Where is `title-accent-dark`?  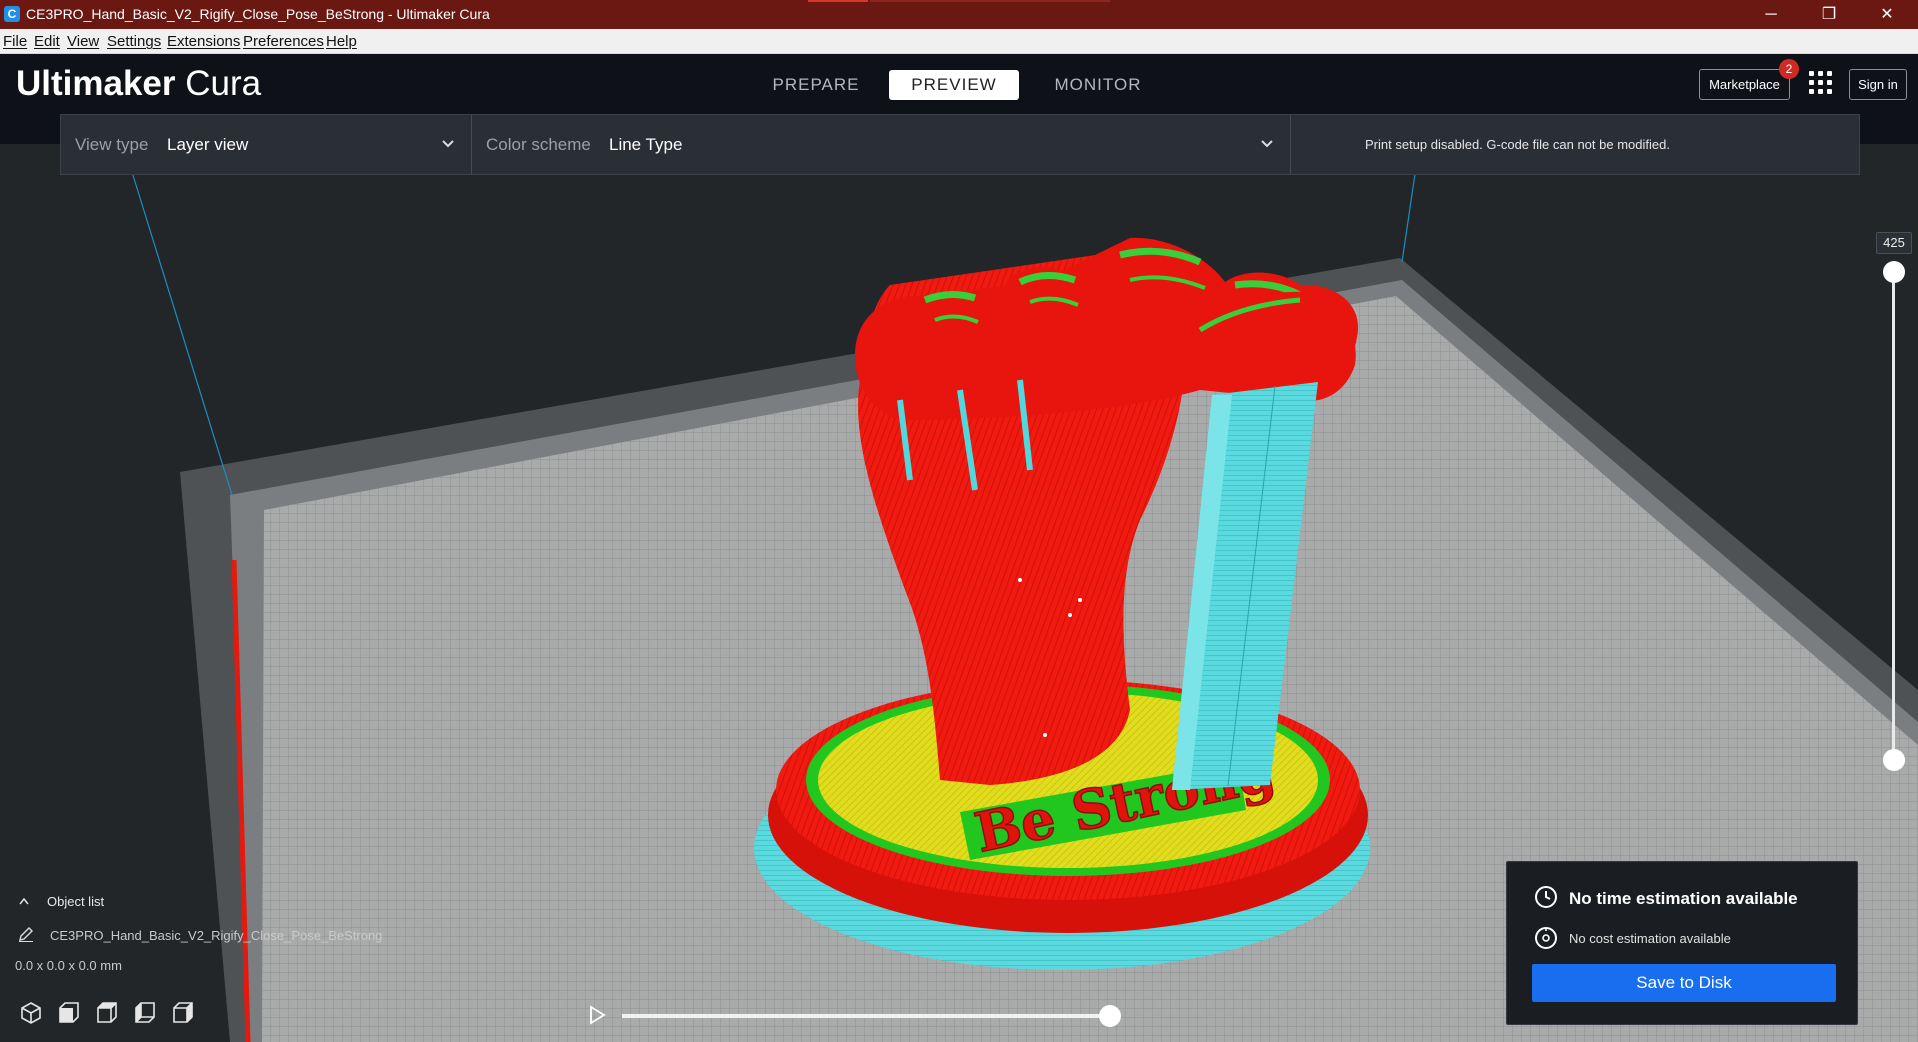 title-accent-dark is located at coordinates (990, 1).